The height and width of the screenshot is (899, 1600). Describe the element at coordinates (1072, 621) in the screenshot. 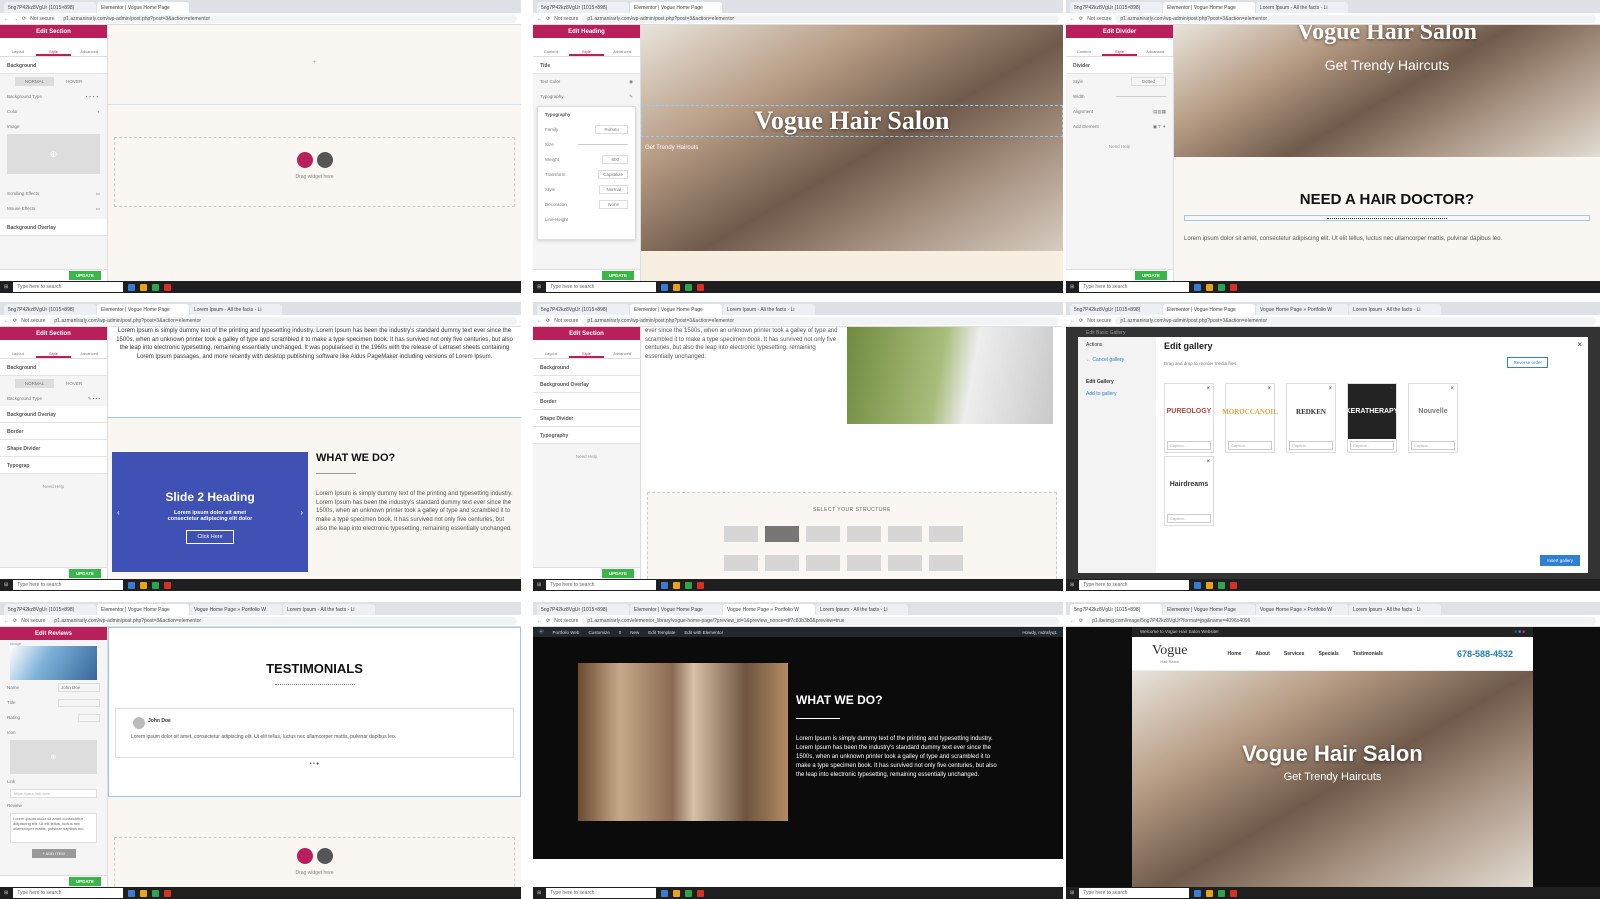

I see `back-icon: ←` at that location.